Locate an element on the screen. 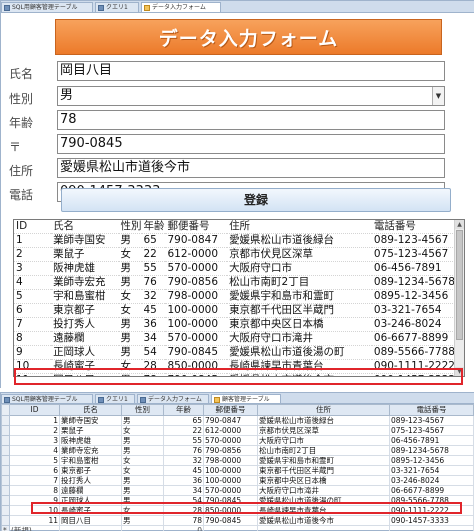  ds-cell-zip: 570-0000 is located at coordinates (230, 490).